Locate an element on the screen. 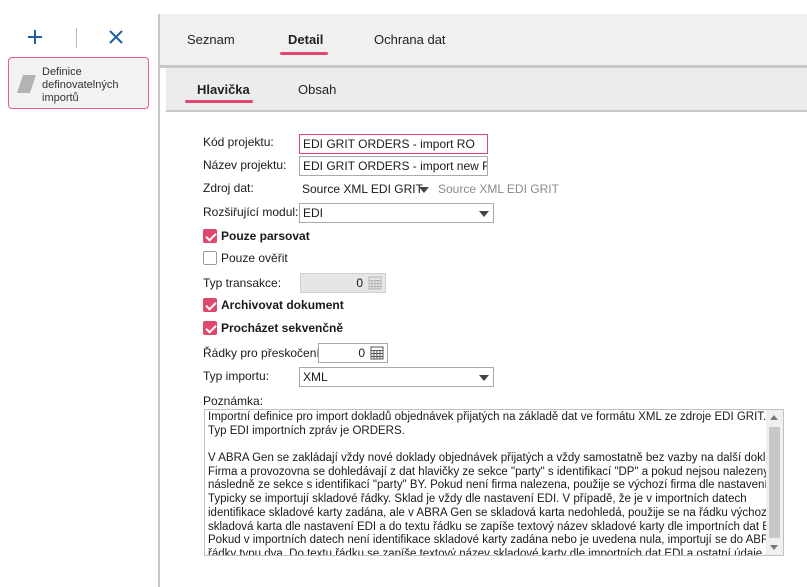 The image size is (807, 587). archivovat-dokument-label: Archivovat dokument is located at coordinates (282, 305).